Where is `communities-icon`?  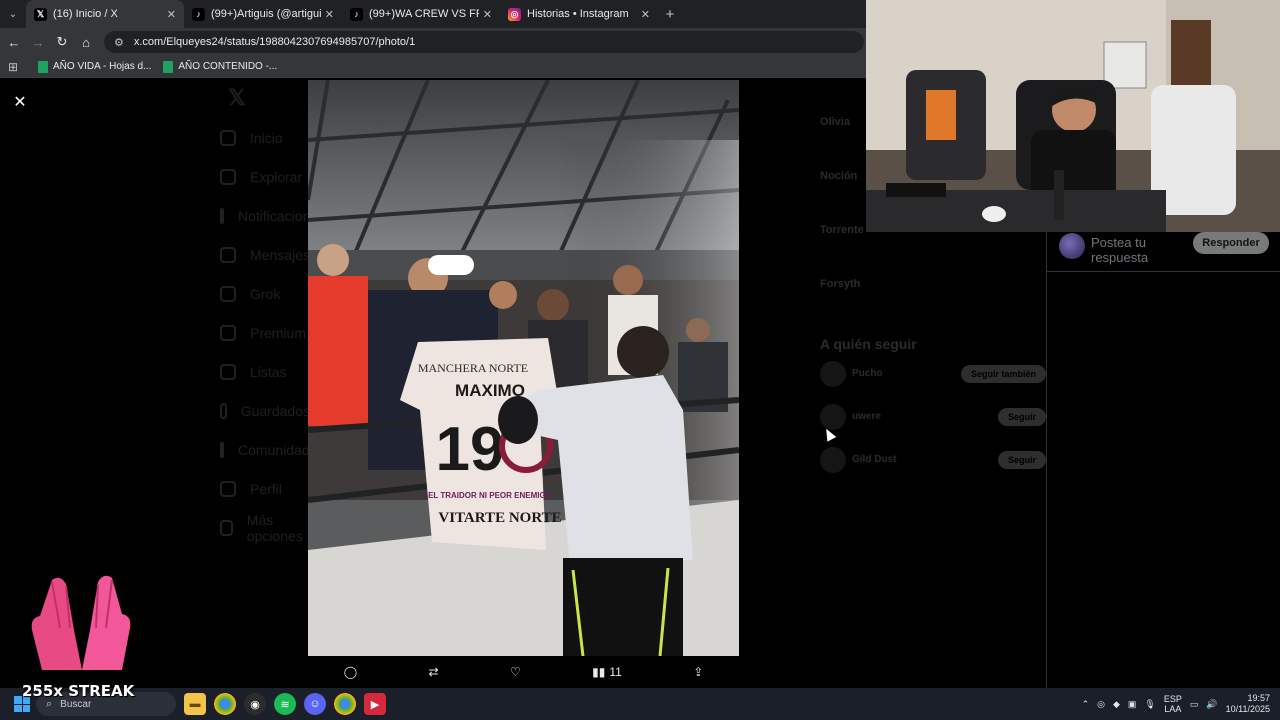 communities-icon is located at coordinates (222, 449).